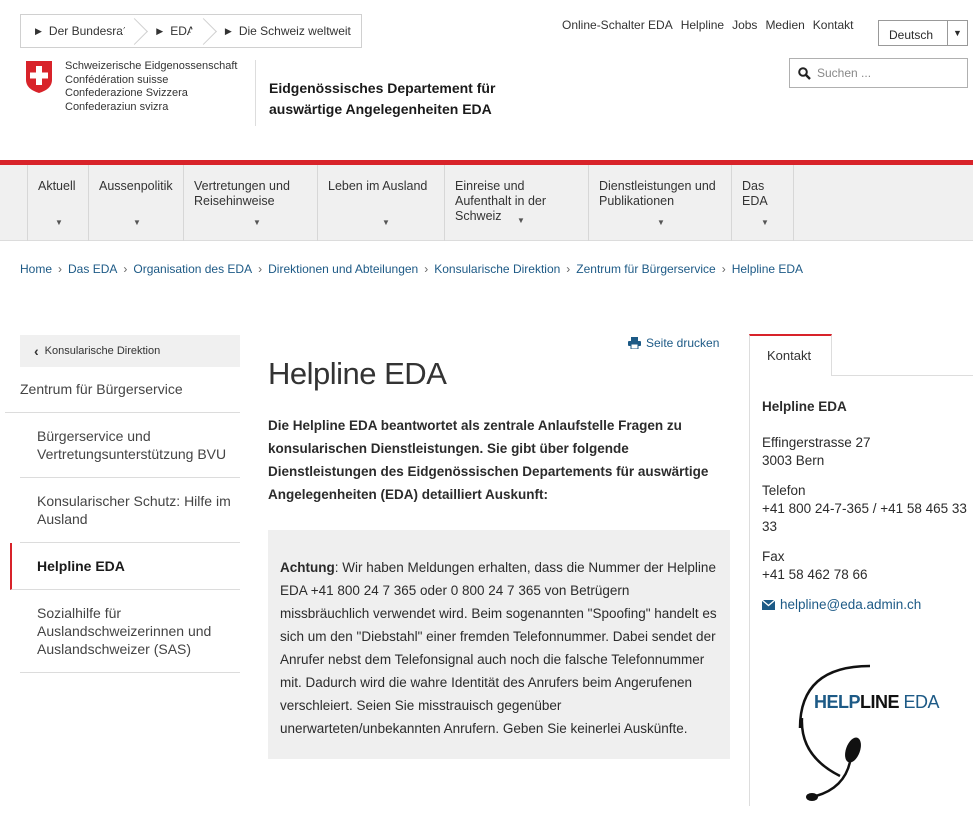 The image size is (973, 822). I want to click on sidebar-back-link: ‹ Konsularische Direktion, so click(130, 351).